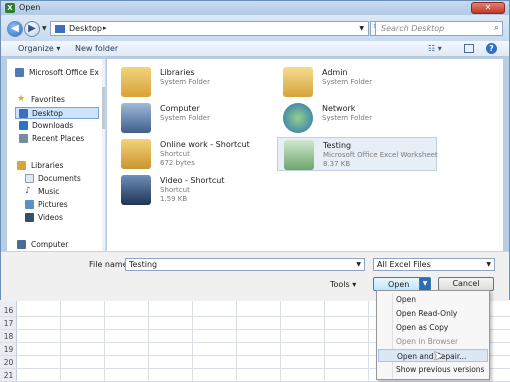 The width and height of the screenshot is (510, 382). Describe the element at coordinates (8, 310) in the screenshot. I see `row-number: 16` at that location.